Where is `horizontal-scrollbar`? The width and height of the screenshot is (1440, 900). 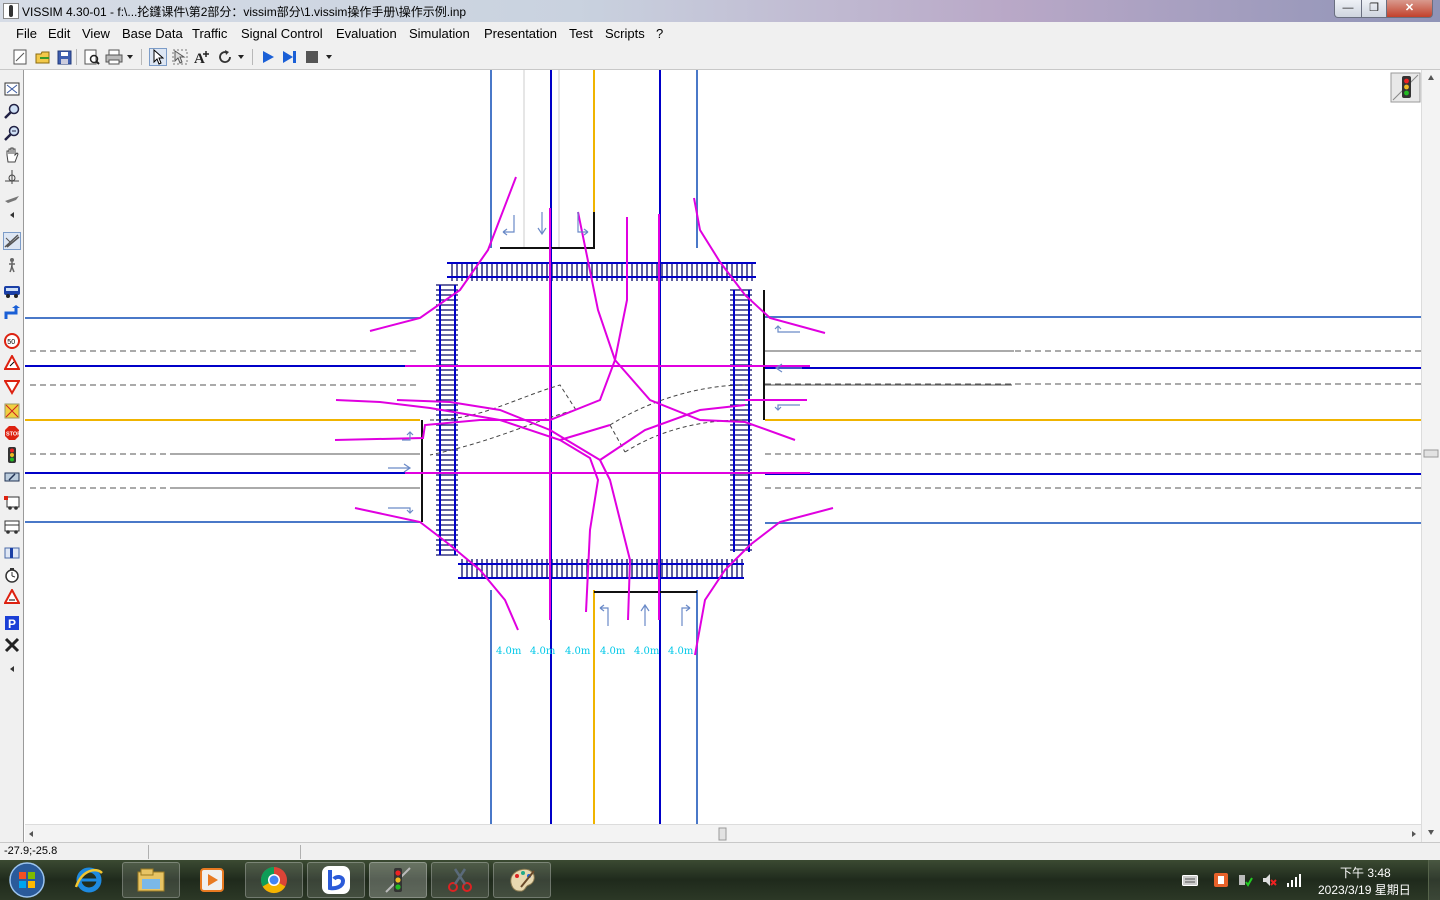
horizontal-scrollbar is located at coordinates (723, 833).